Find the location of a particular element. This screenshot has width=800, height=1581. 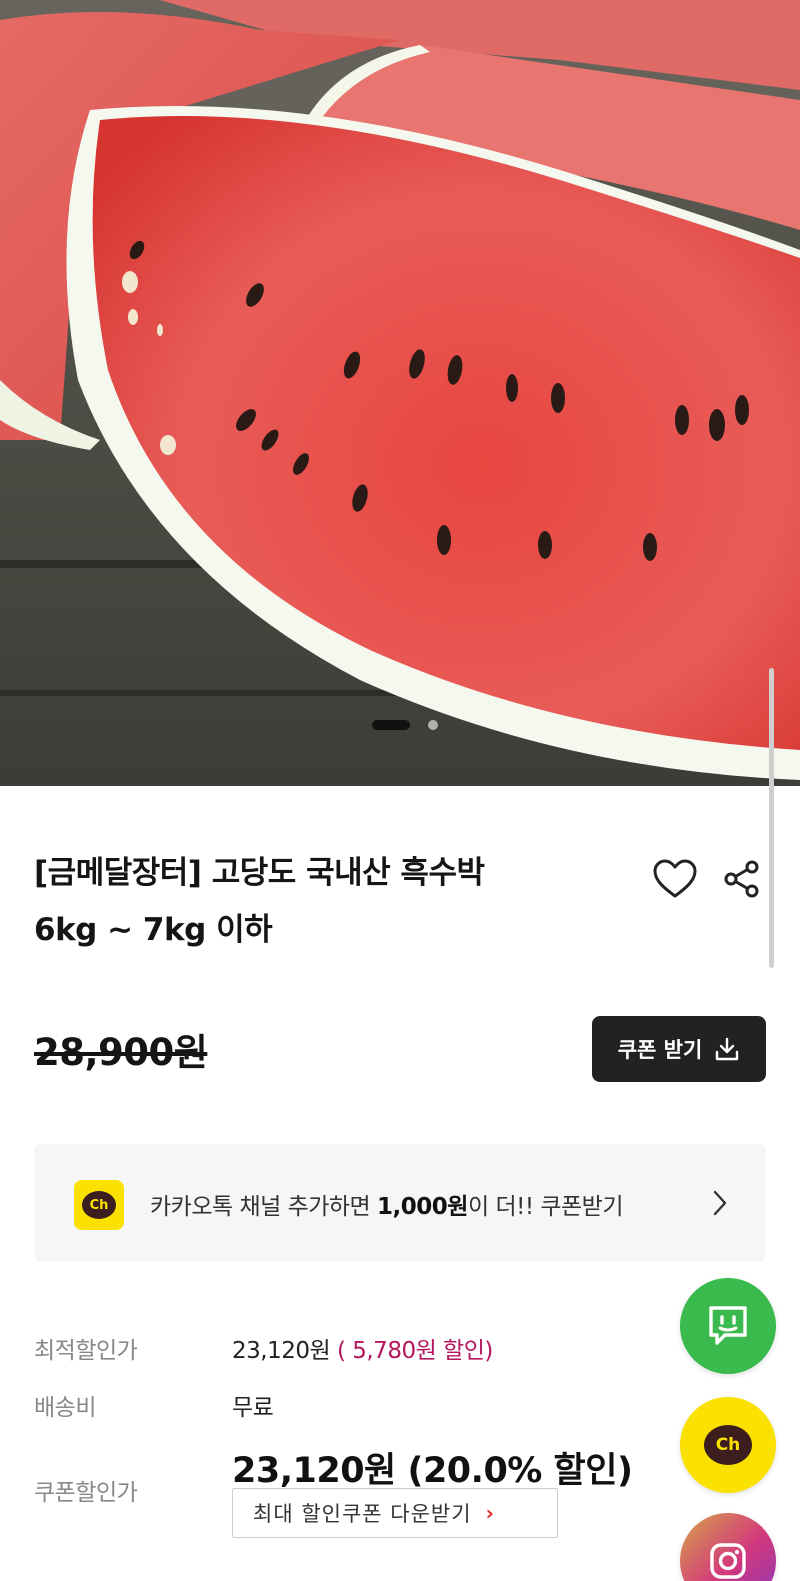

product-title-line1: [금메달장터] 고당도 국내산 흑수박 is located at coordinates (259, 873).